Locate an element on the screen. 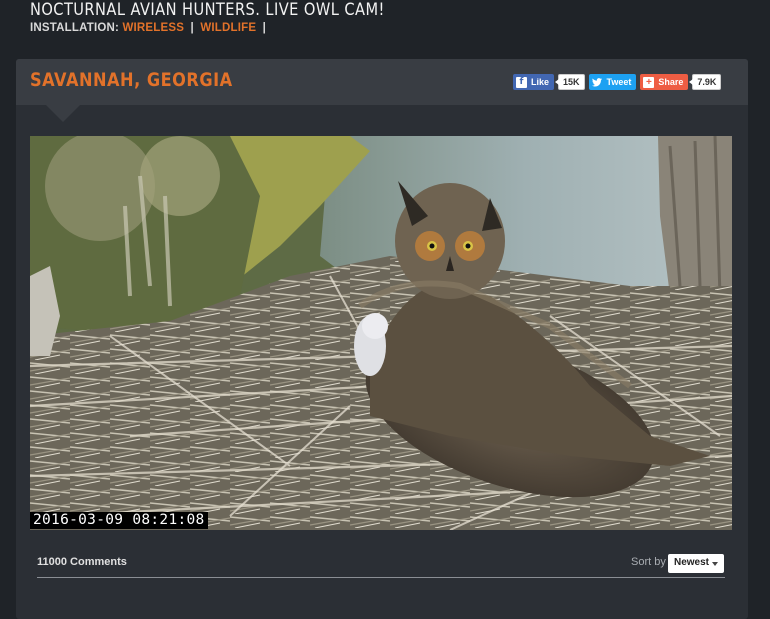 The height and width of the screenshot is (619, 770). comments-count: 11000 Comments is located at coordinates (82, 562).